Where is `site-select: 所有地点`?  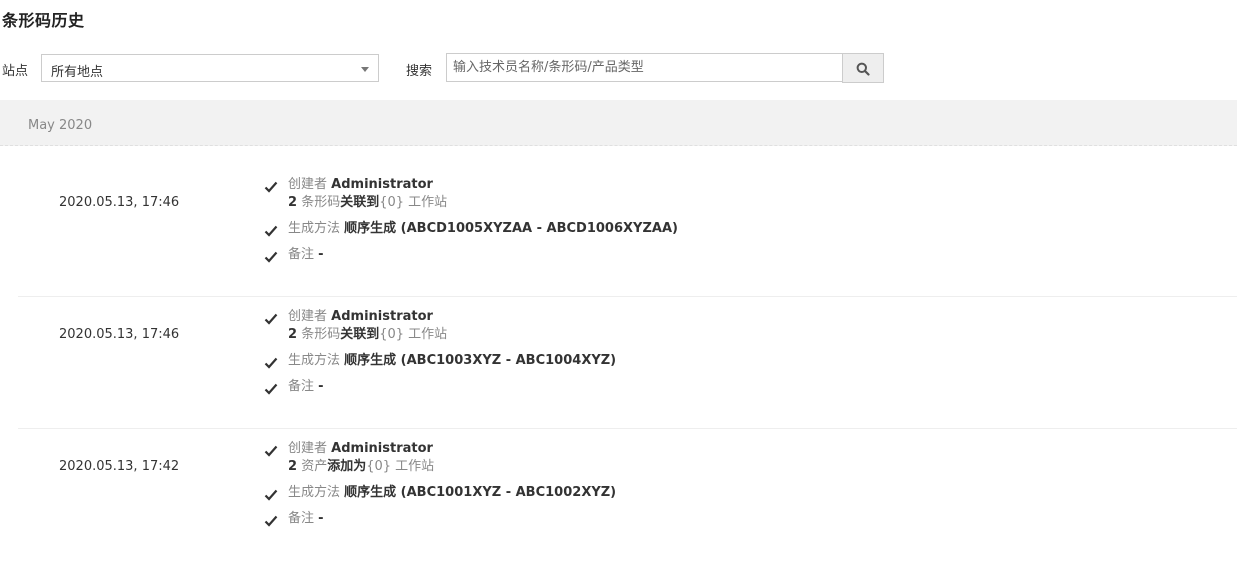 site-select: 所有地点 is located at coordinates (210, 68).